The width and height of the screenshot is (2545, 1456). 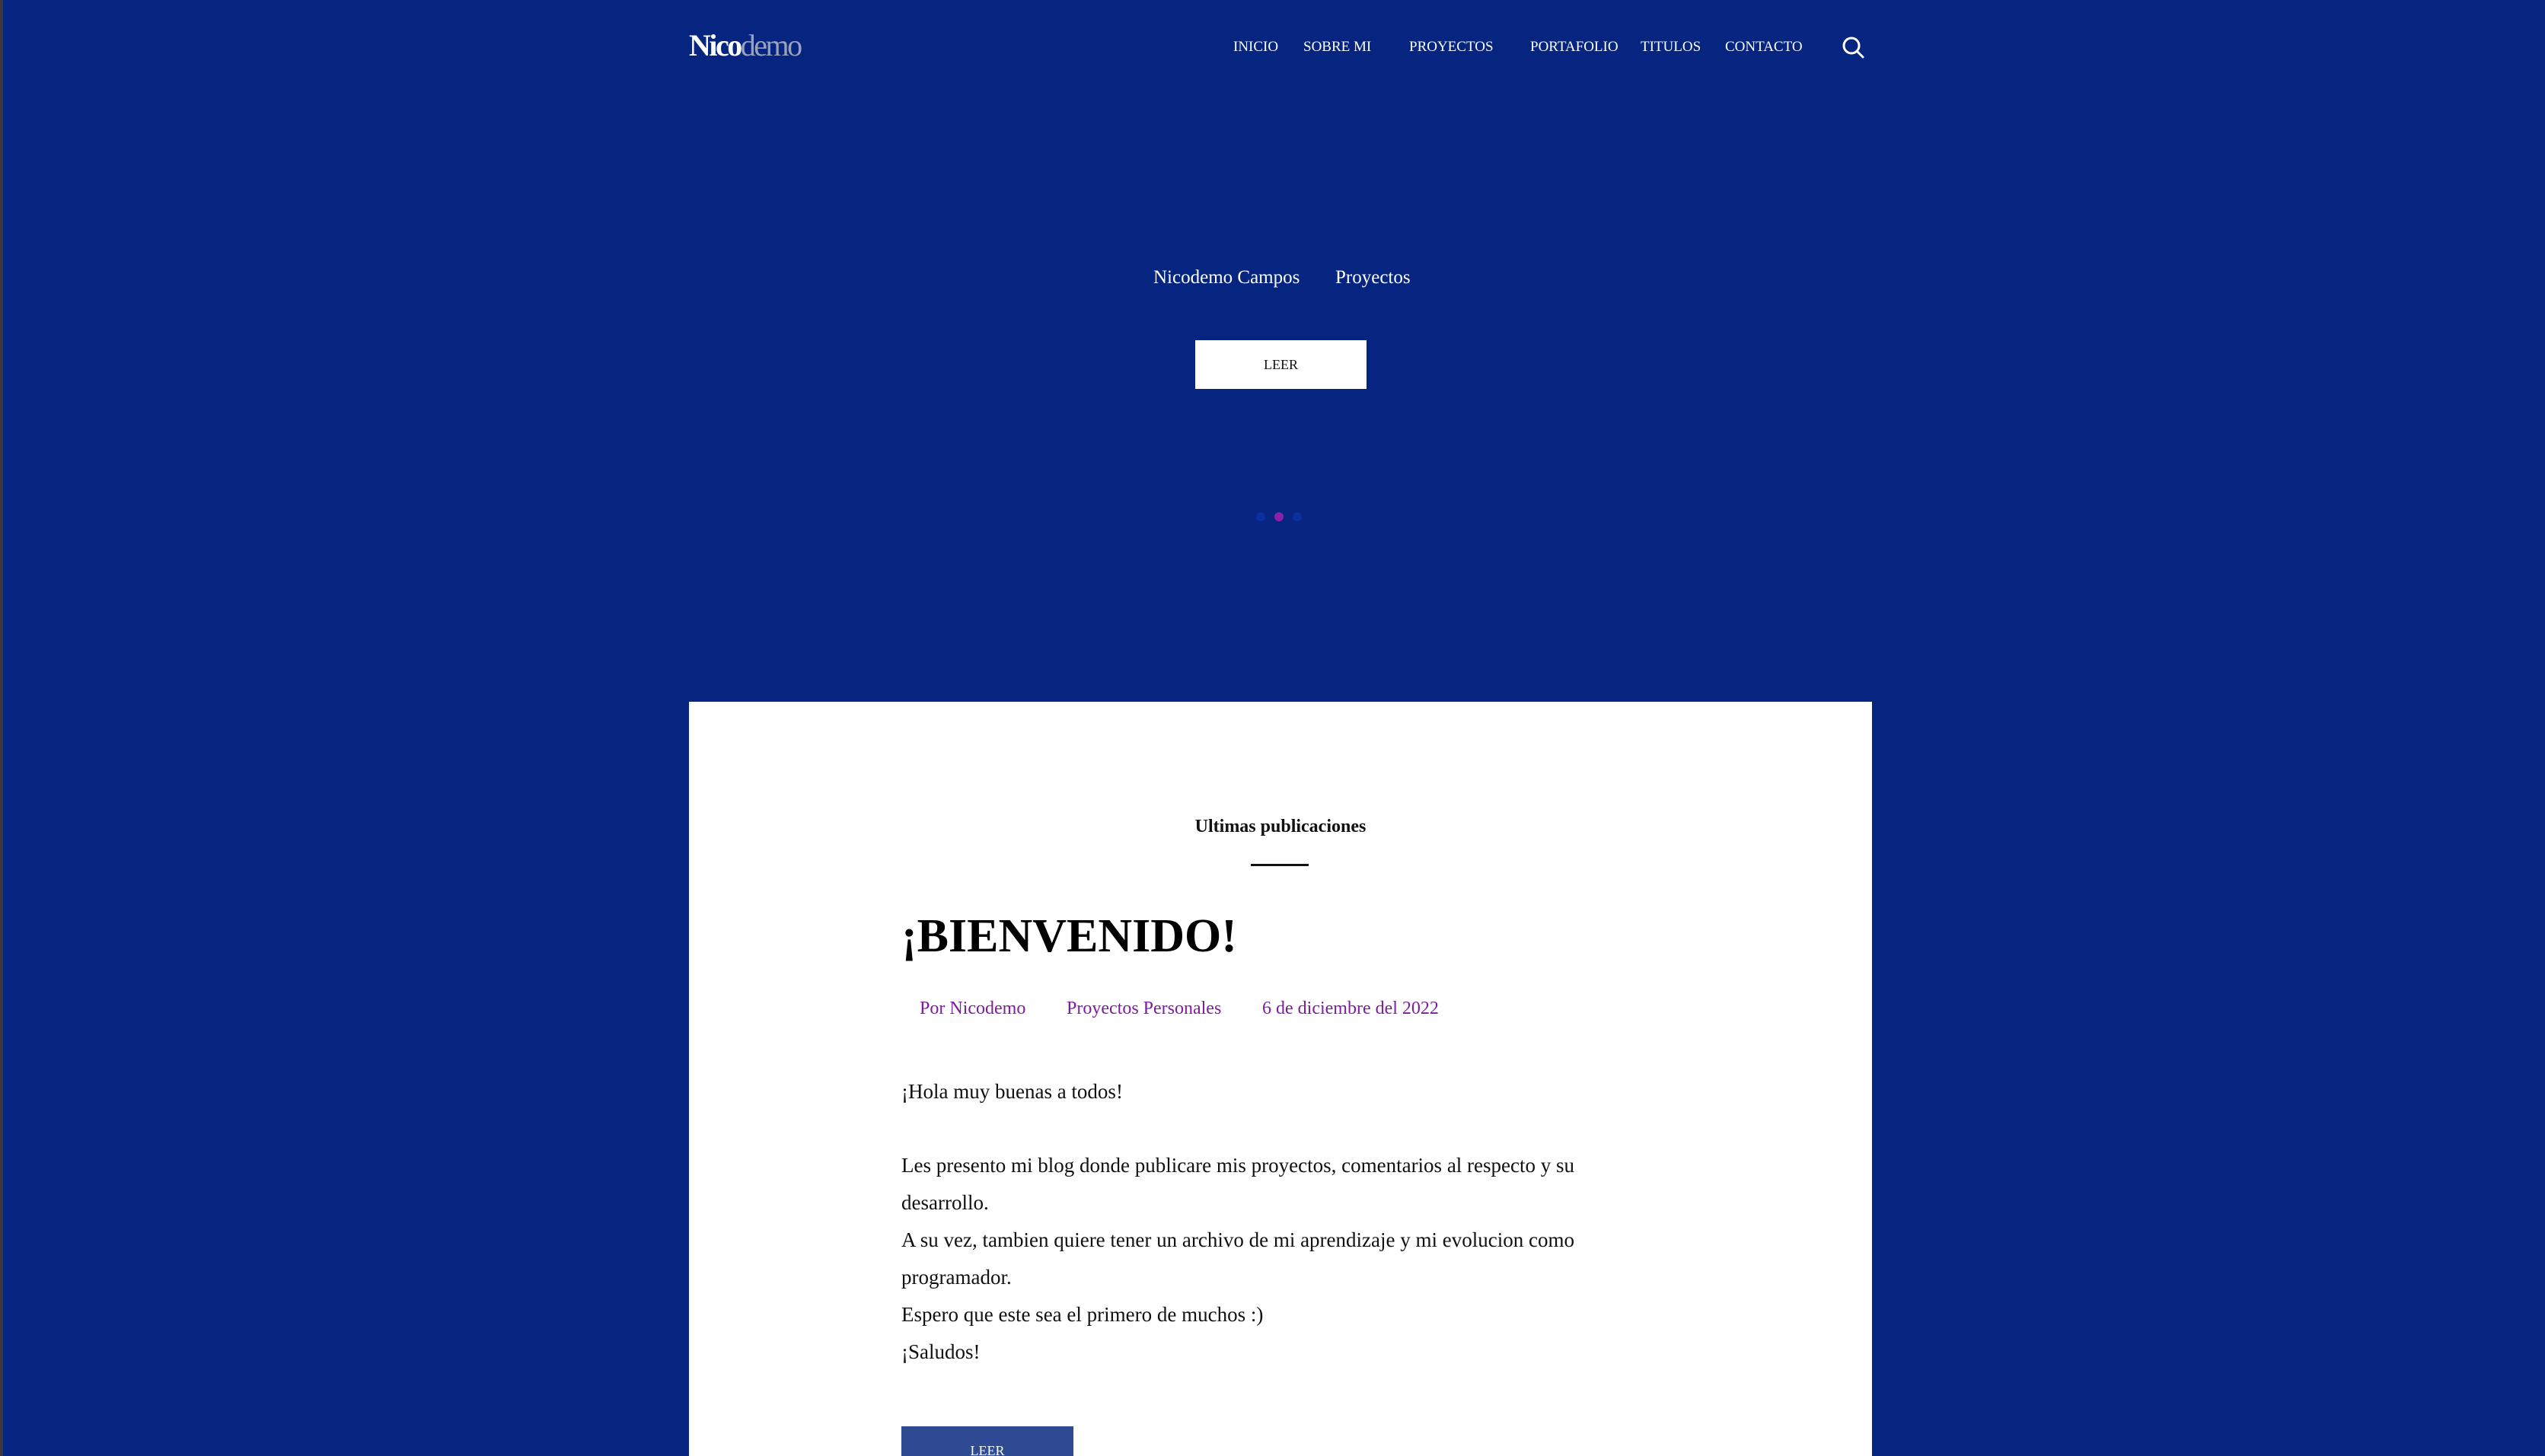 What do you see at coordinates (1069, 936) in the screenshot?
I see `post-title: ¡BIENVENIDO!` at bounding box center [1069, 936].